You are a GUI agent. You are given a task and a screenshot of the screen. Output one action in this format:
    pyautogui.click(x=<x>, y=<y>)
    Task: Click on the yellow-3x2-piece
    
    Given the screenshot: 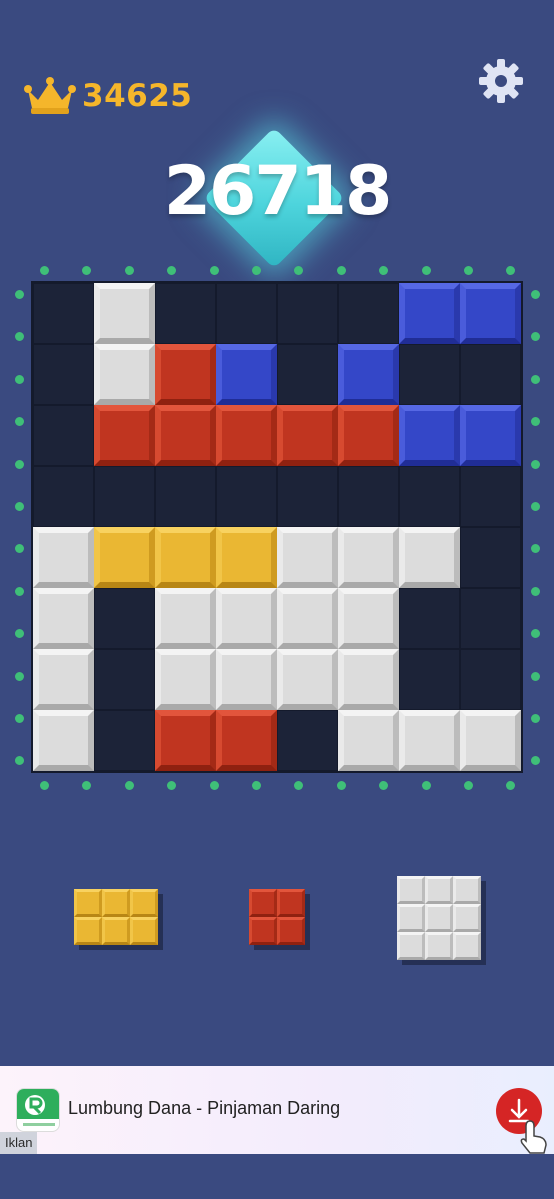 What is the action you would take?
    pyautogui.click(x=116, y=917)
    